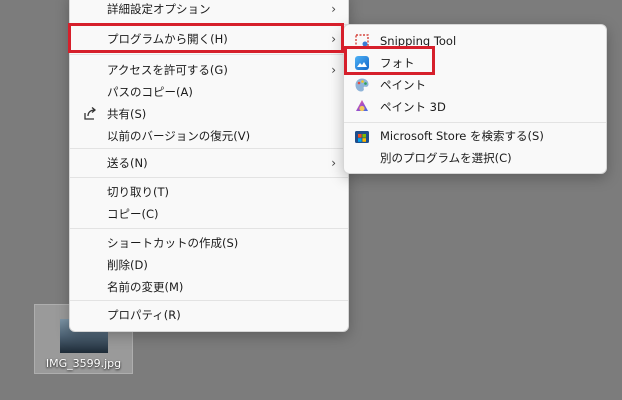 The width and height of the screenshot is (622, 400). I want to click on menu-item-delete: 削除(D), so click(209, 265).